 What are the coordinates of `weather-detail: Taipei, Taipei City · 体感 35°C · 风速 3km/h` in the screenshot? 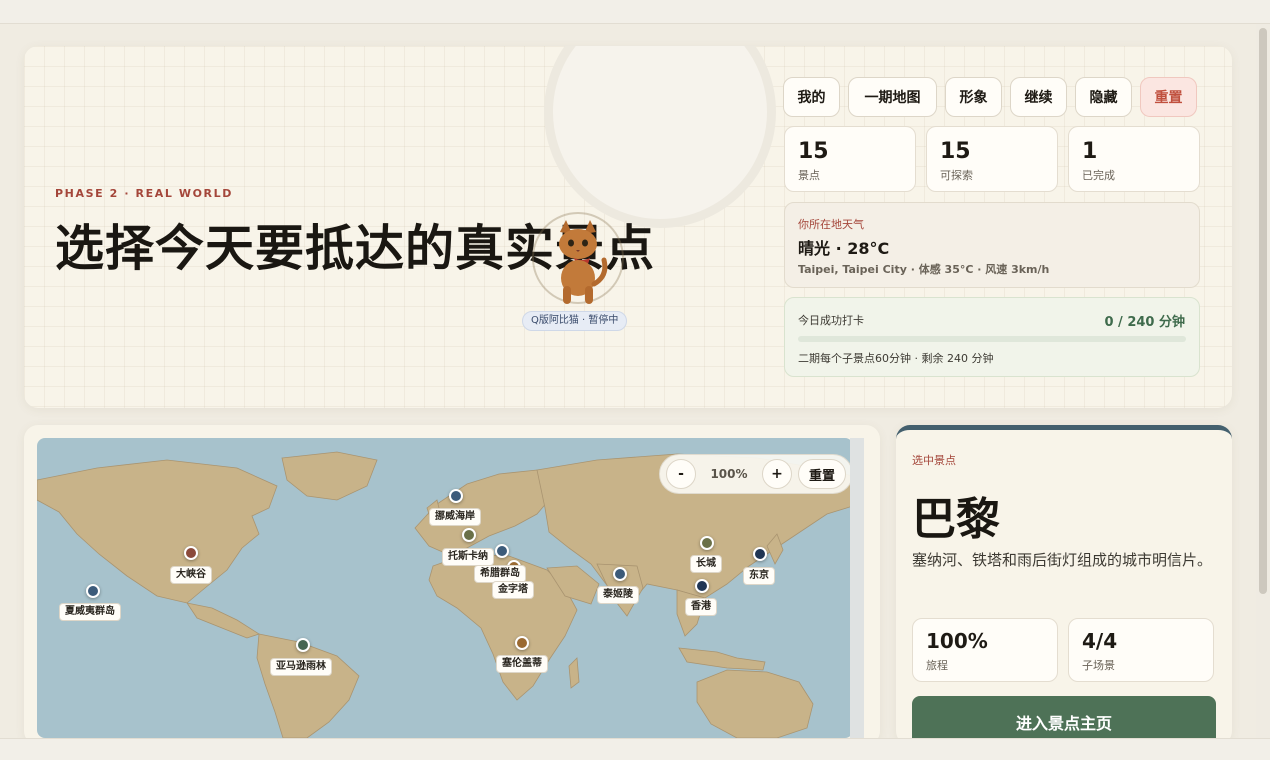 It's located at (924, 269).